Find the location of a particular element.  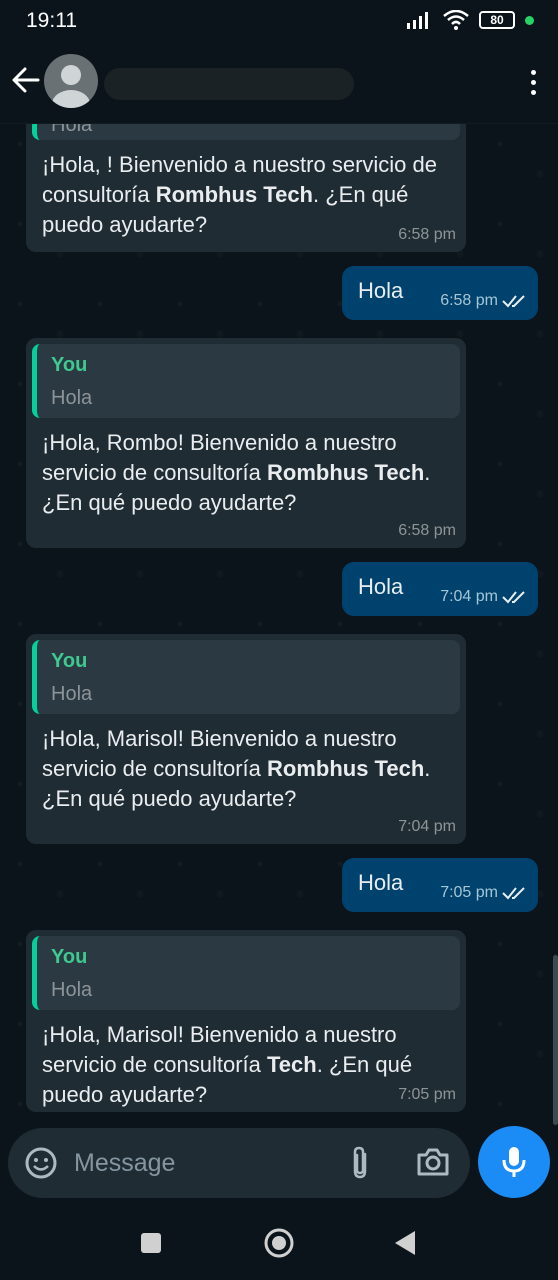

more-options-icon is located at coordinates (533, 82).